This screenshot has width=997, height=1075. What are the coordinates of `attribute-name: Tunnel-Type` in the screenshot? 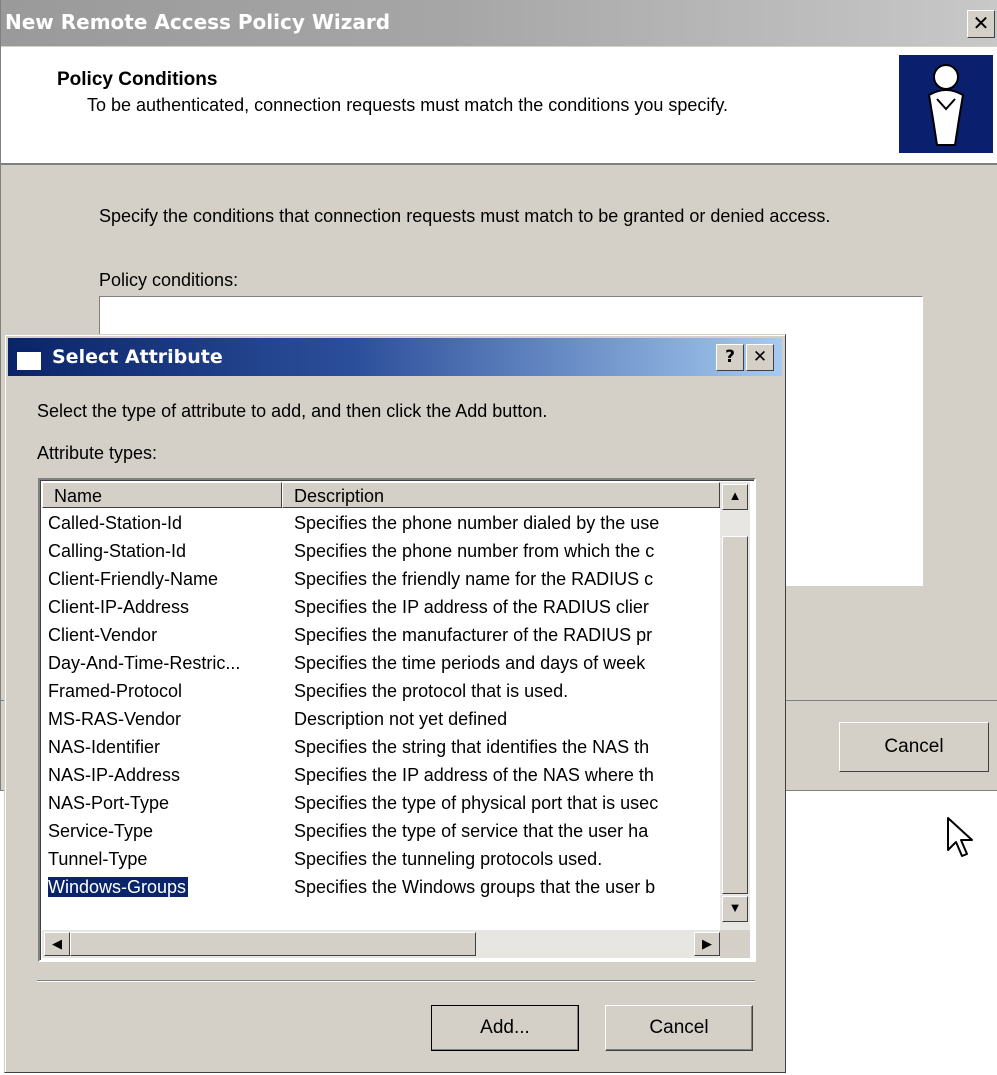 It's located at (98, 859).